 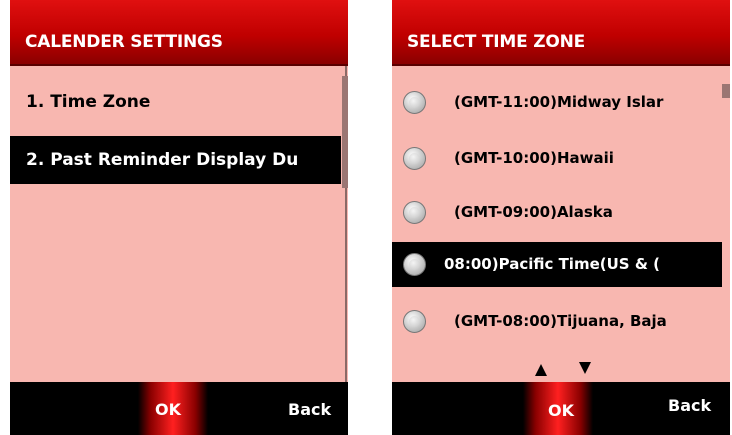 What do you see at coordinates (176, 102) in the screenshot?
I see `menu-item-time-zone: 1. Time Zone` at bounding box center [176, 102].